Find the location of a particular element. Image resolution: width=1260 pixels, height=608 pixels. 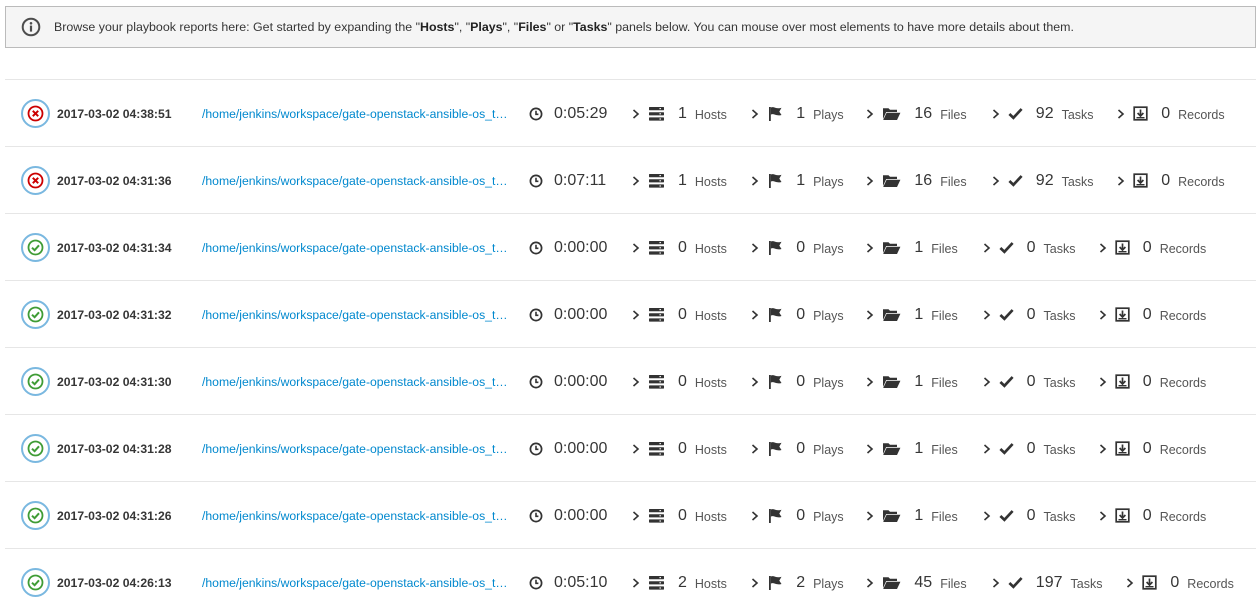

clock-icon is located at coordinates (536, 180).